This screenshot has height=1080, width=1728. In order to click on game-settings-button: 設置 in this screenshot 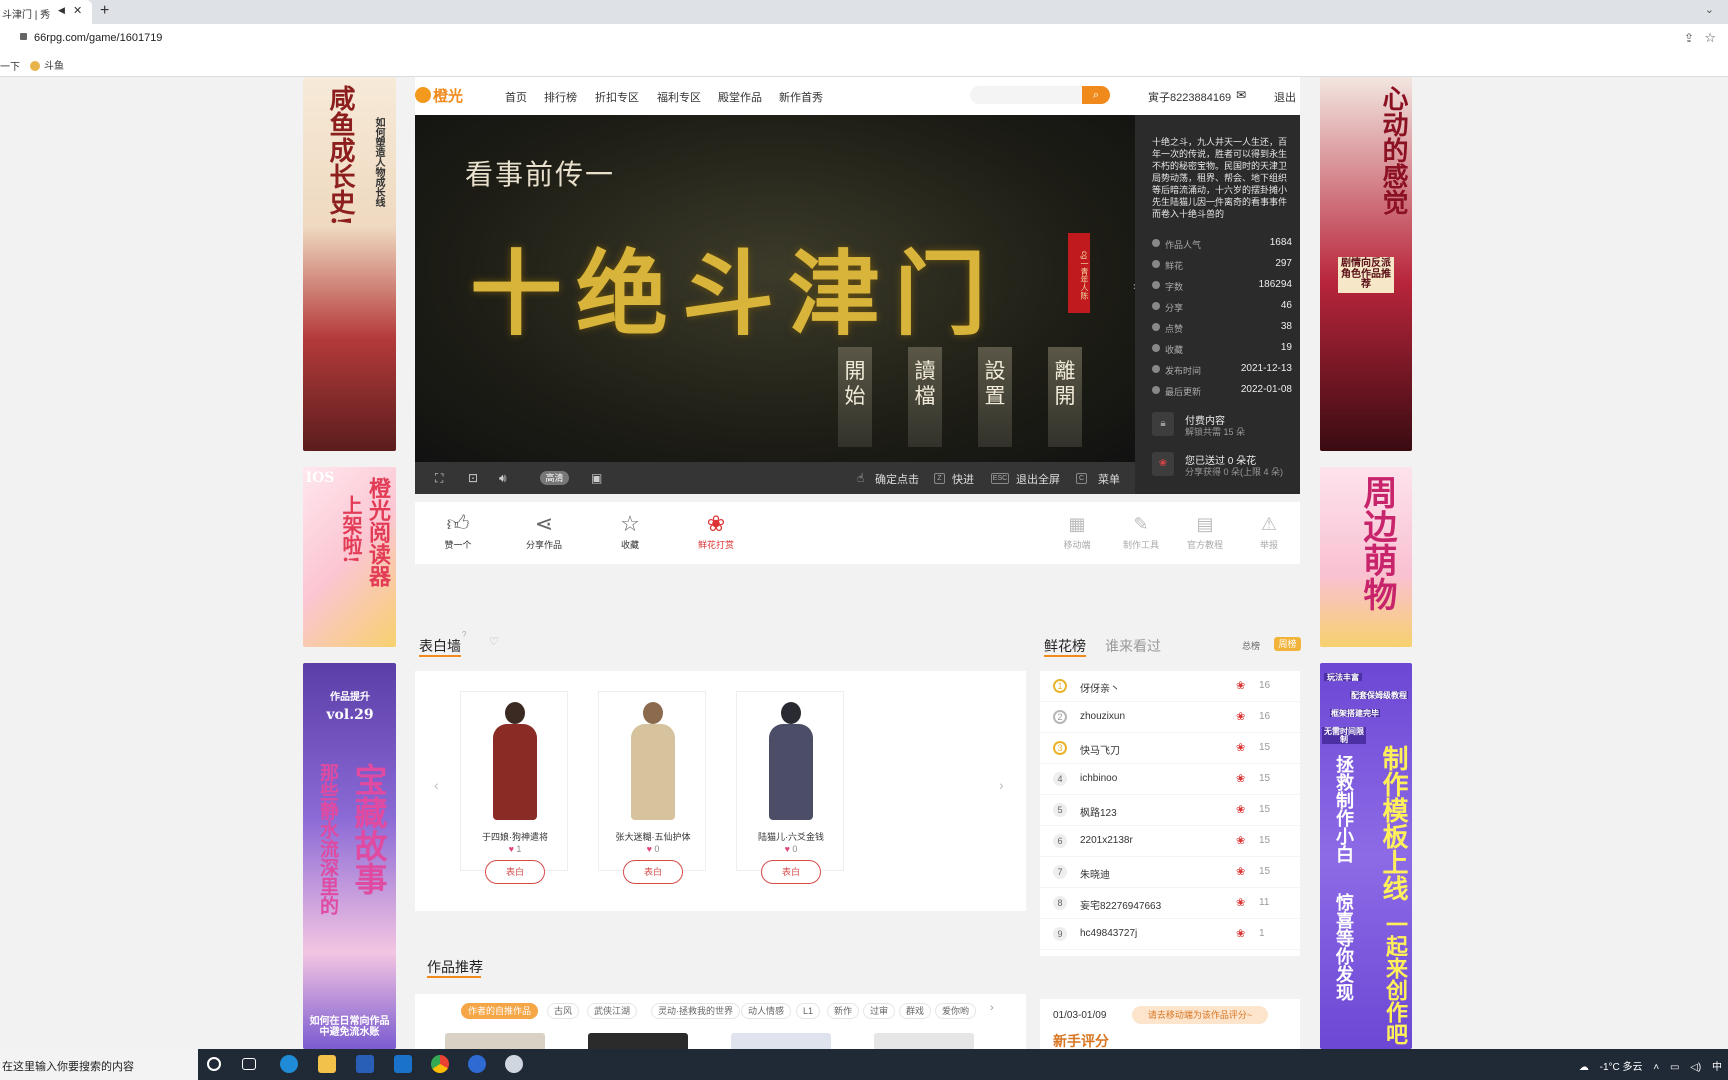, I will do `click(995, 397)`.